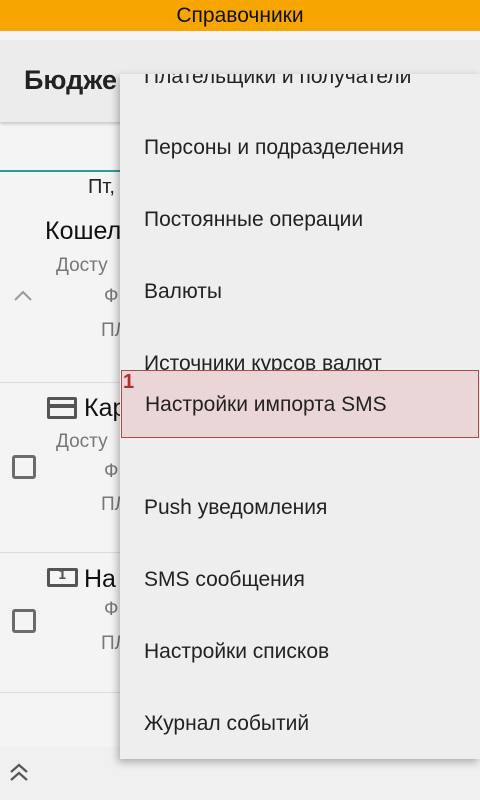 The image size is (480, 800). I want to click on menu-item-sms-messages: SMS сообщения, so click(300, 580).